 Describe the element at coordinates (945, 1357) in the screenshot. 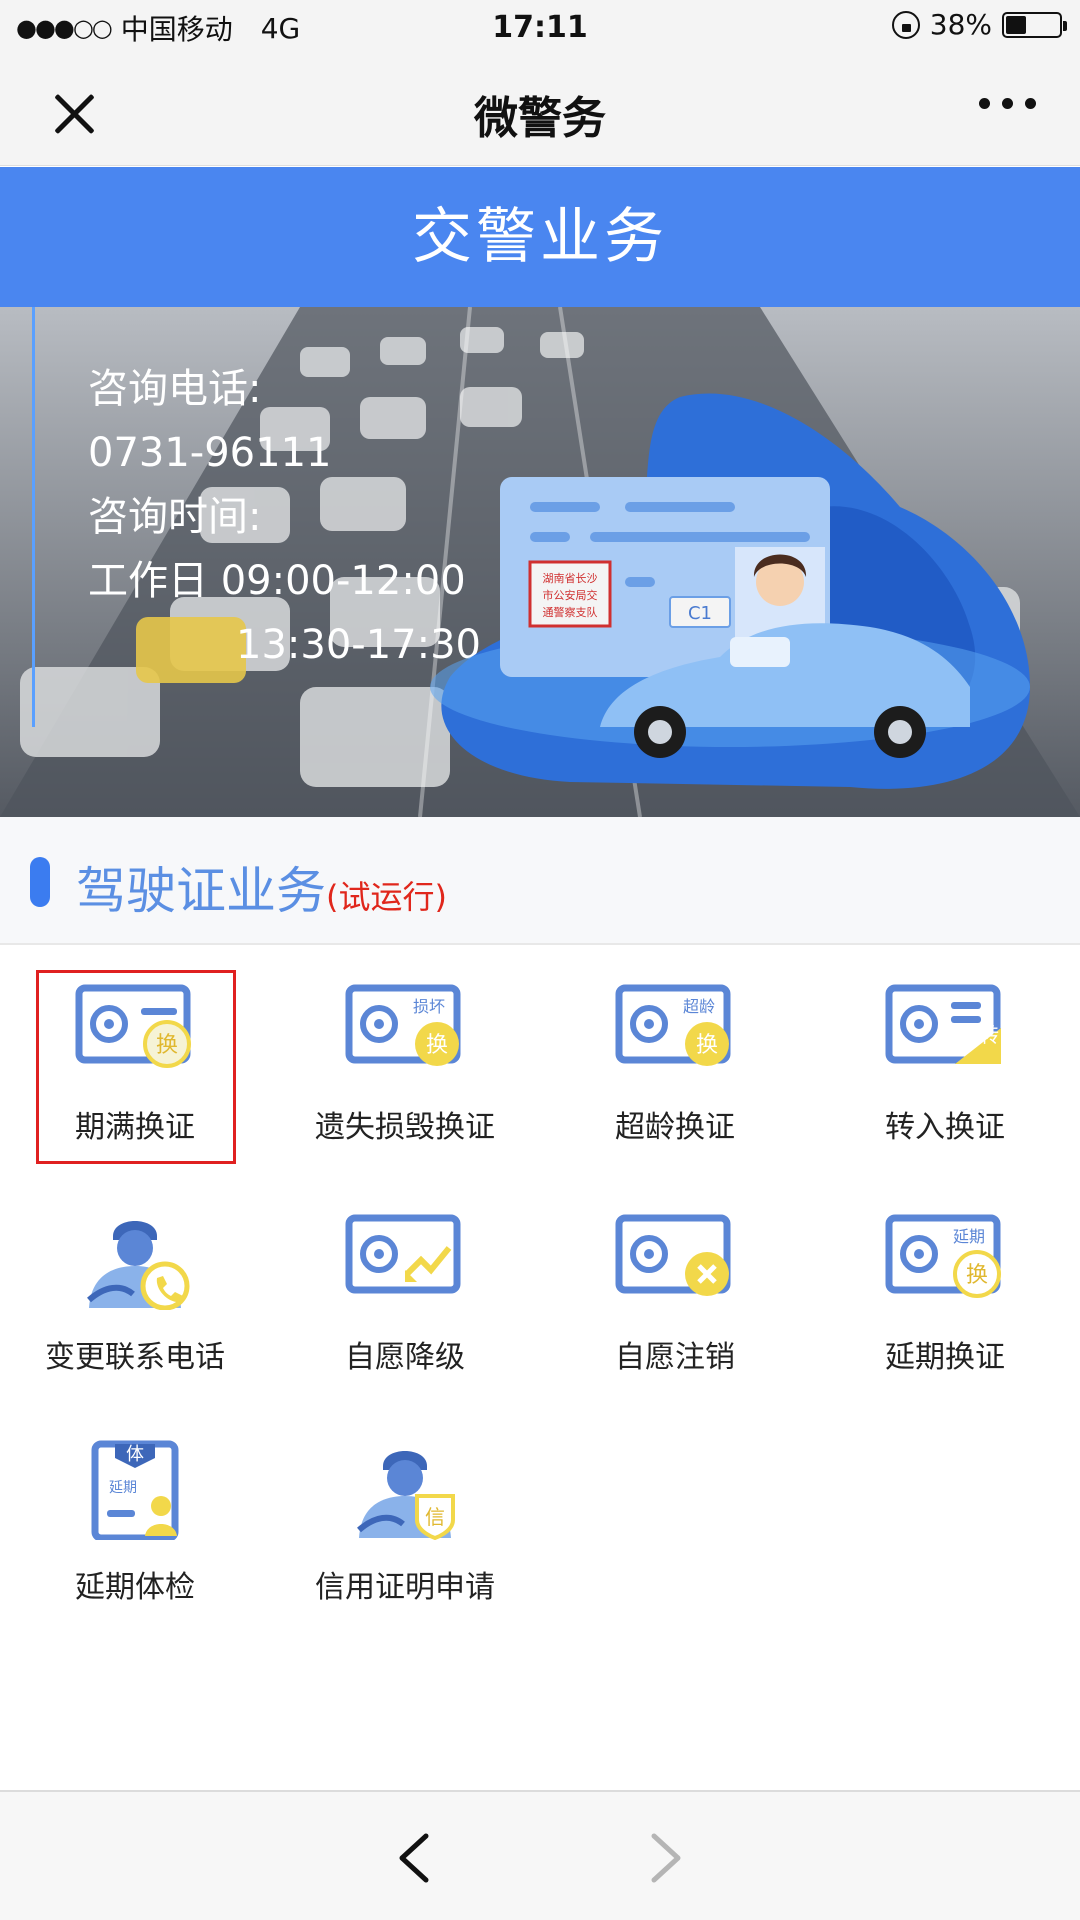

I see `service-label: 延期换证` at that location.